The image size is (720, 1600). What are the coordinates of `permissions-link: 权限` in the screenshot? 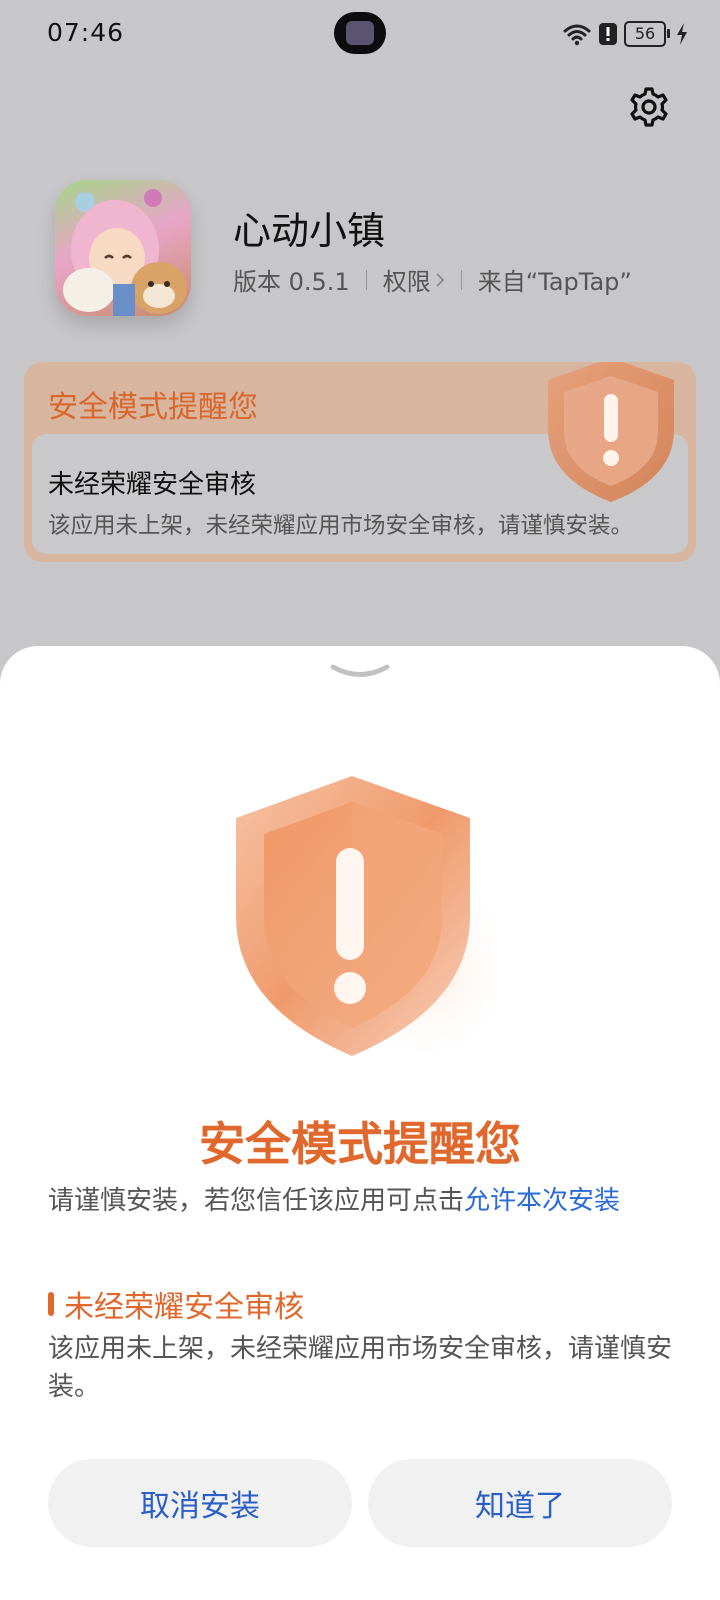 It's located at (414, 279).